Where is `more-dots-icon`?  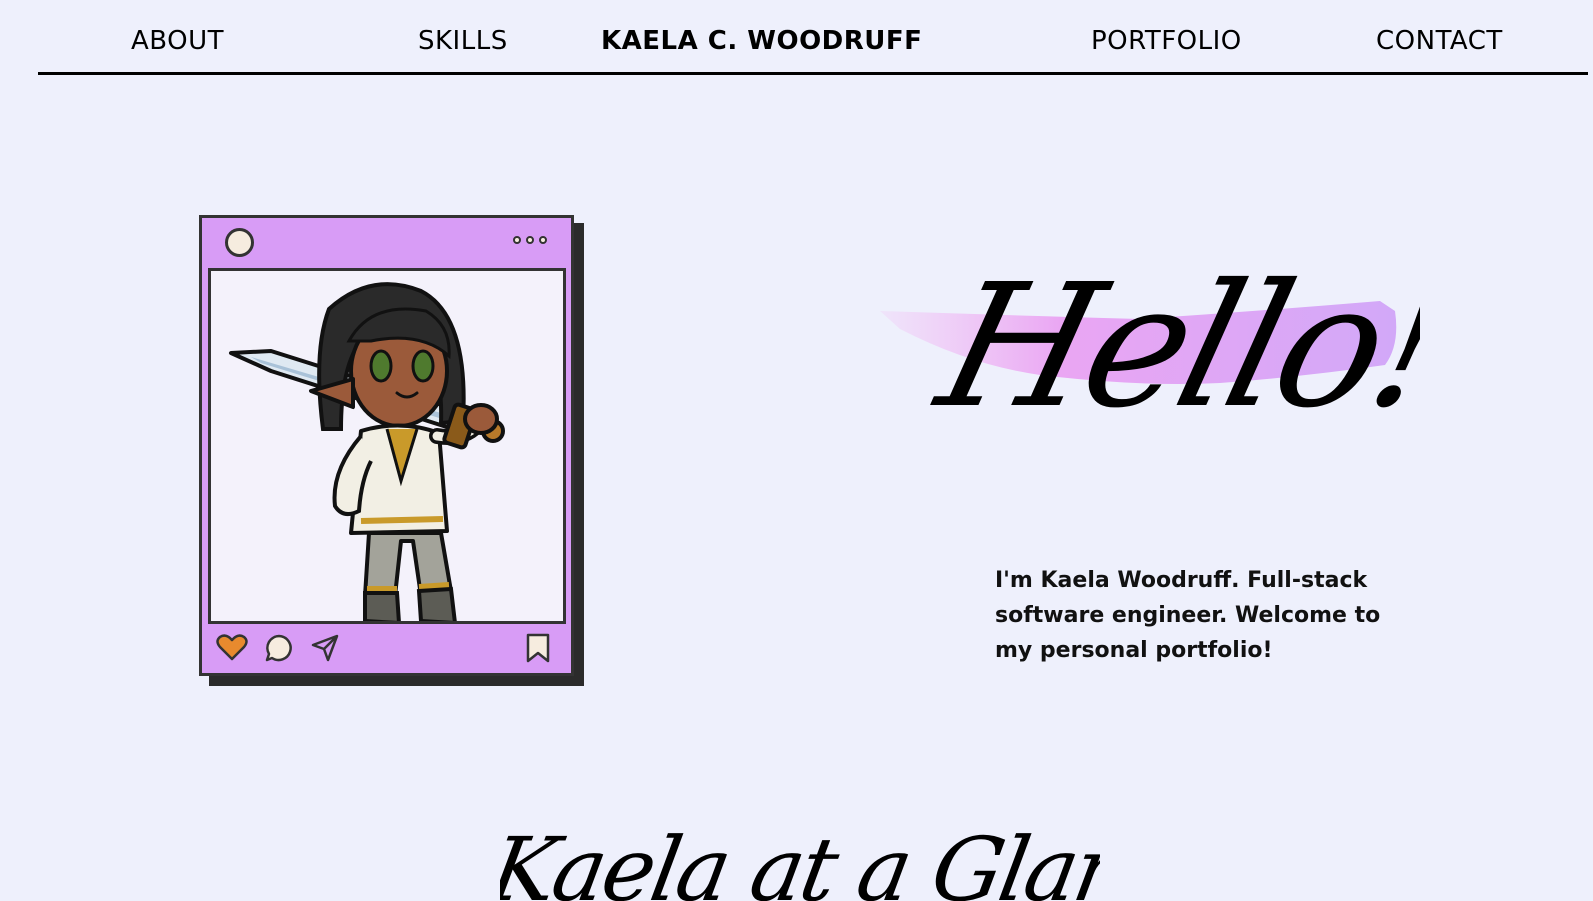 more-dots-icon is located at coordinates (530, 240).